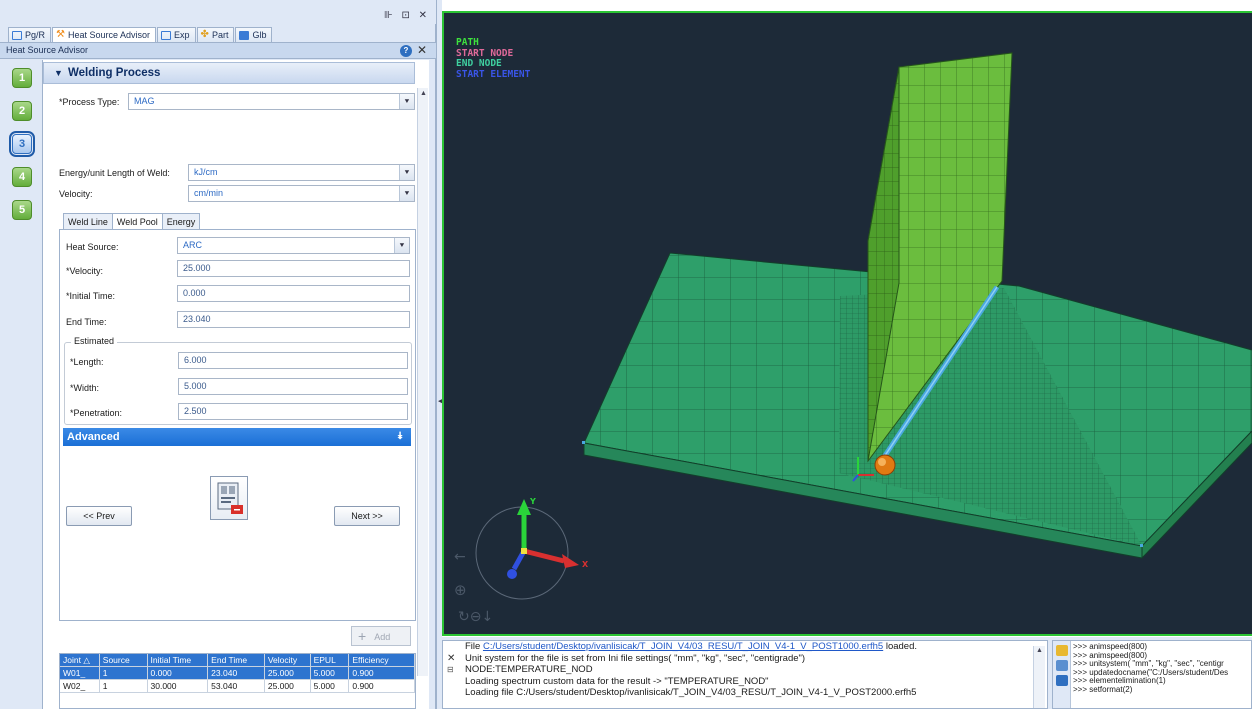 This screenshot has width=1252, height=709. I want to click on pin-icon: ⊟, so click(450, 669).